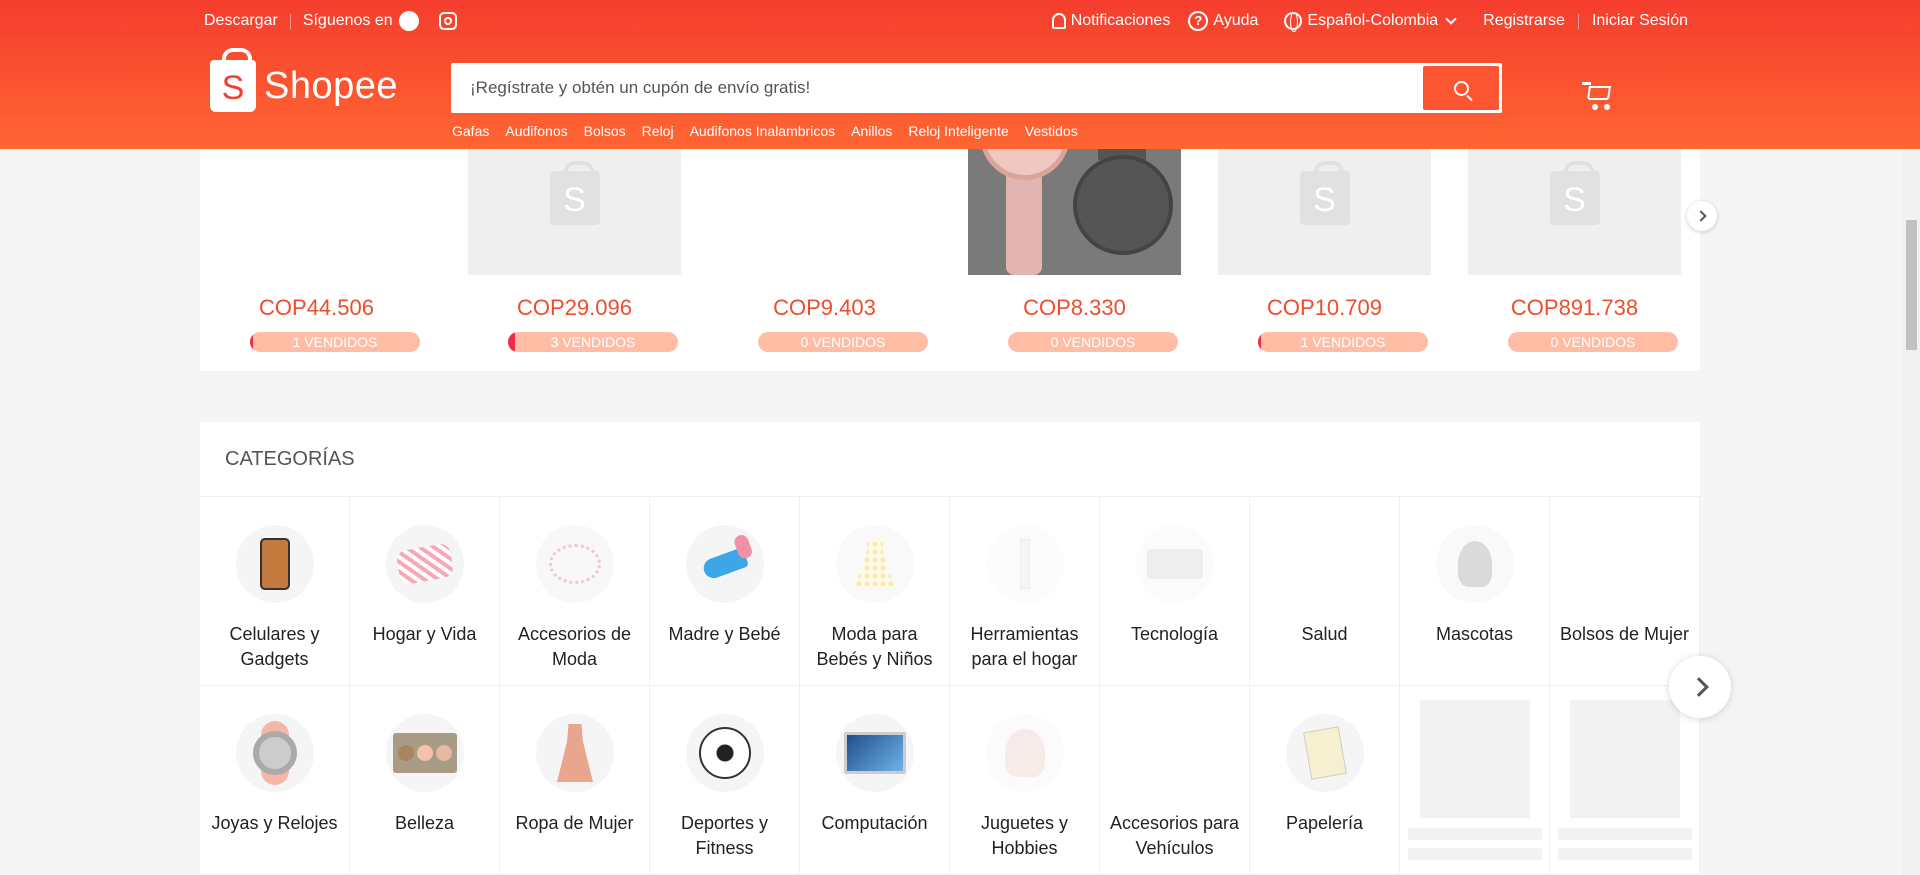 Image resolution: width=1920 pixels, height=875 pixels. What do you see at coordinates (1451, 19) in the screenshot?
I see `chevron-down-icon` at bounding box center [1451, 19].